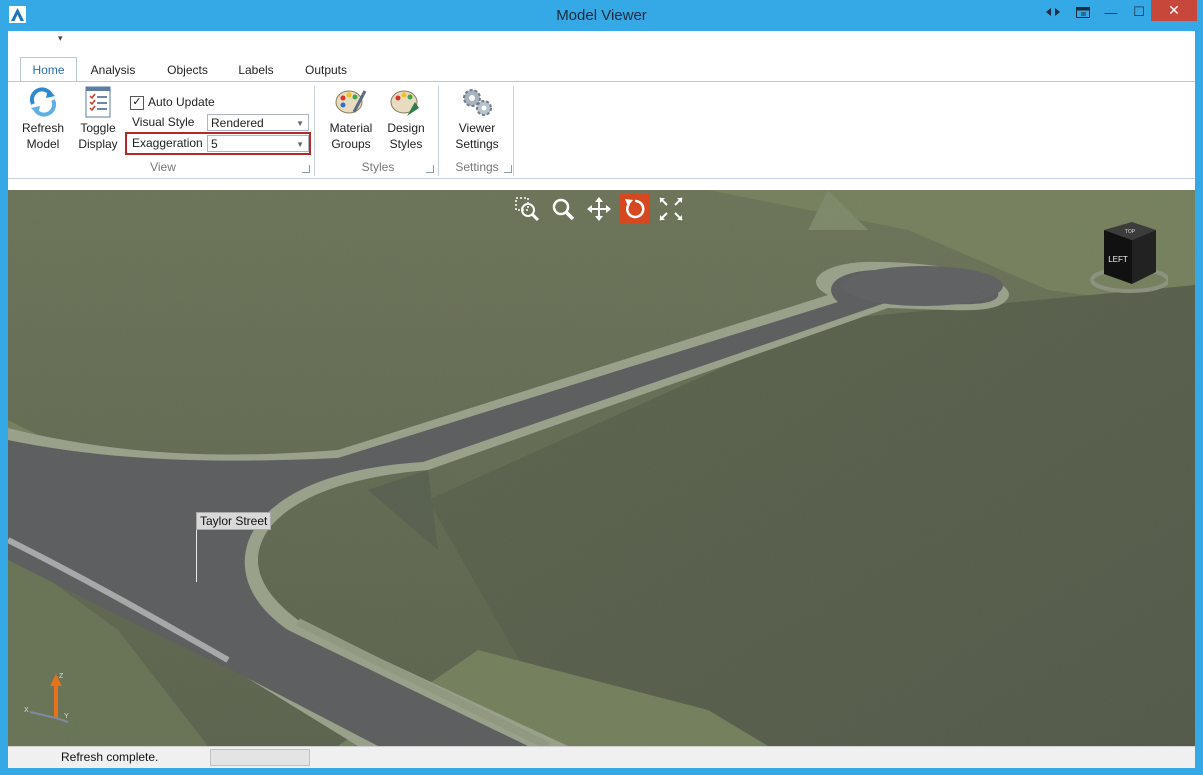 Image resolution: width=1203 pixels, height=775 pixels. What do you see at coordinates (163, 122) in the screenshot?
I see `visual-style-label: Visual Style` at bounding box center [163, 122].